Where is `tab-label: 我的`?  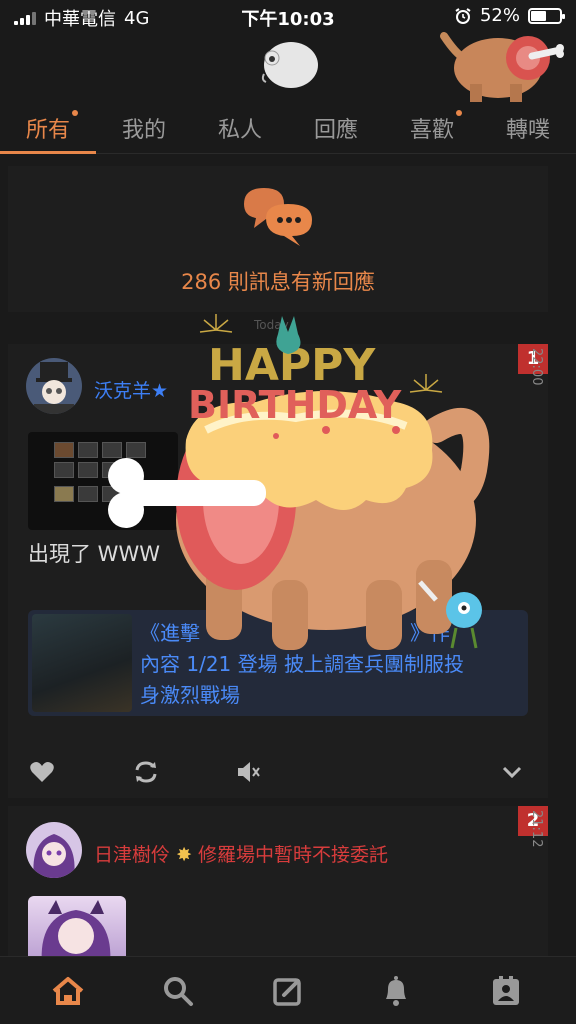 tab-label: 我的 is located at coordinates (143, 130).